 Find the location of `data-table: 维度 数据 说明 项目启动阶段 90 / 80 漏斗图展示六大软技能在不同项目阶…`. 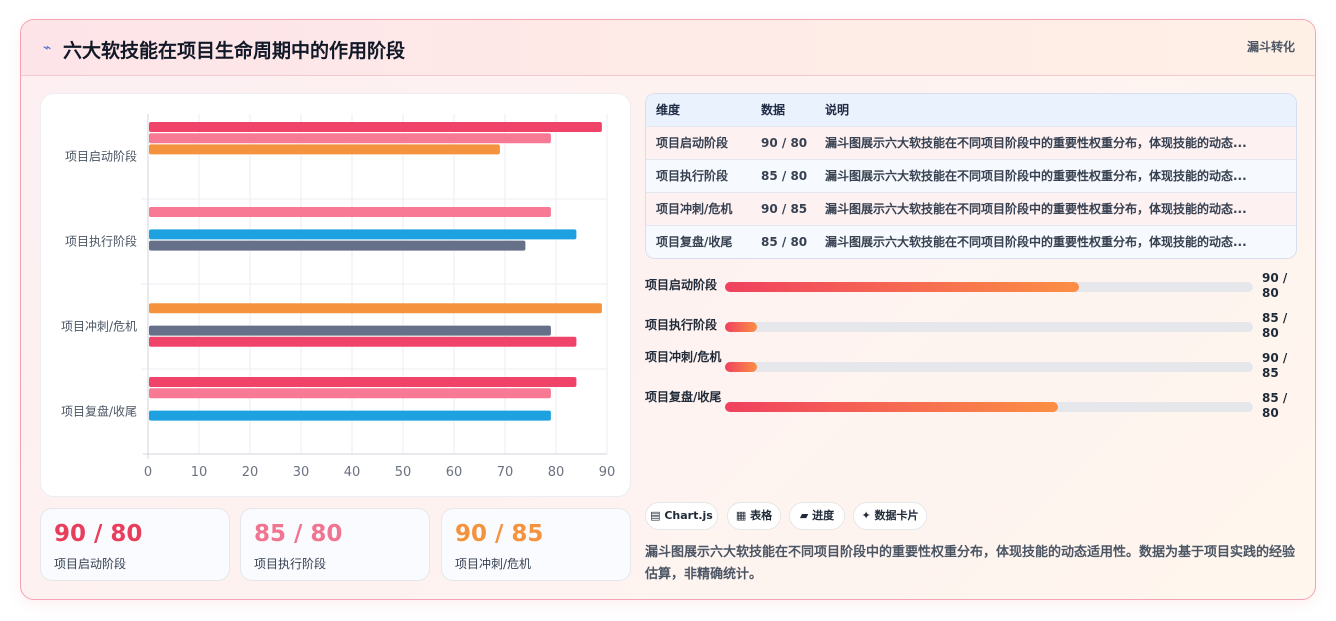

data-table: 维度 数据 说明 项目启动阶段 90 / 80 漏斗图展示六大软技能在不同项目阶… is located at coordinates (971, 176).